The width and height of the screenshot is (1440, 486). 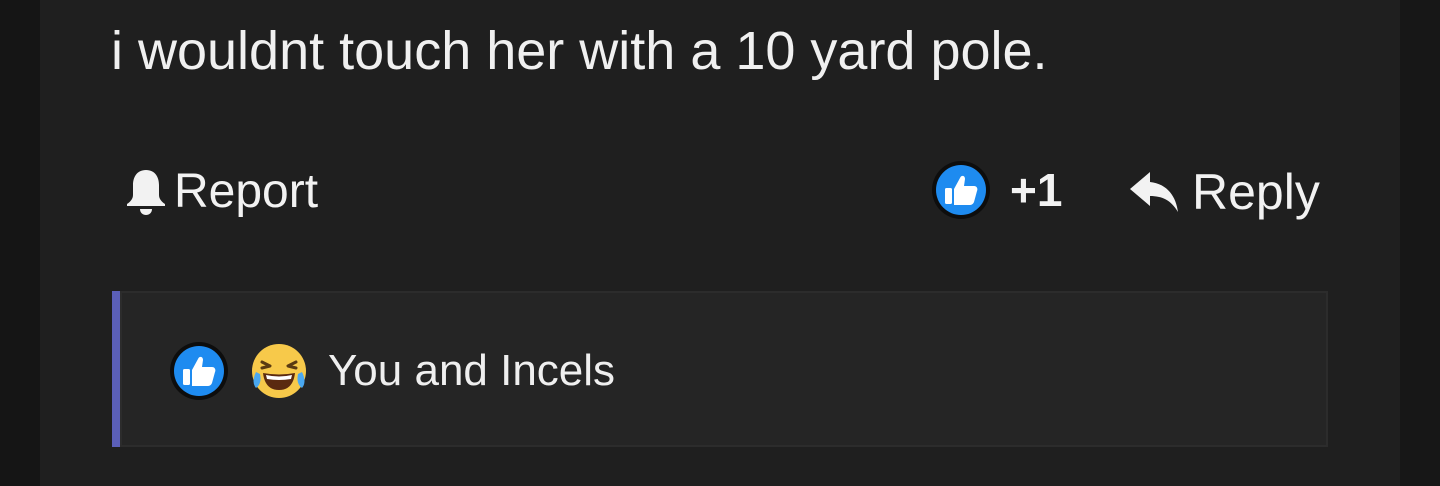 I want to click on reaction-summary: You and Incels, so click(x=472, y=370).